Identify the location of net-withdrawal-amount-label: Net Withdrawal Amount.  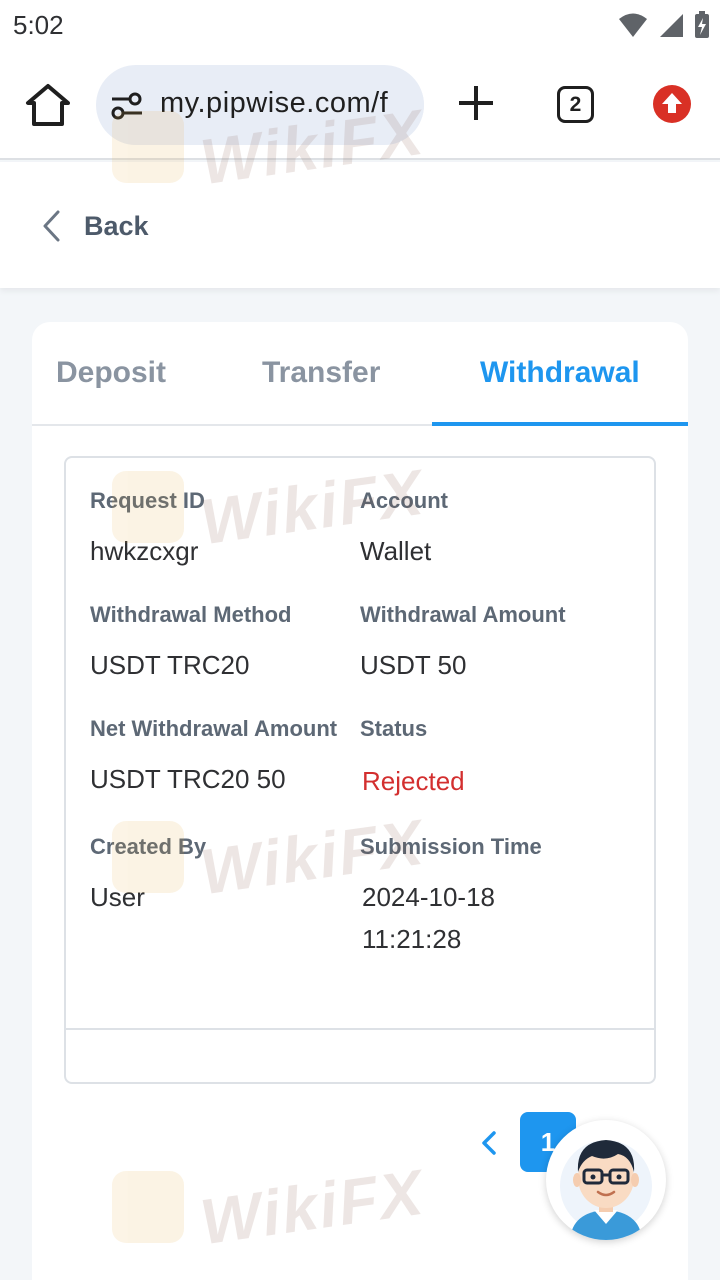
(214, 728).